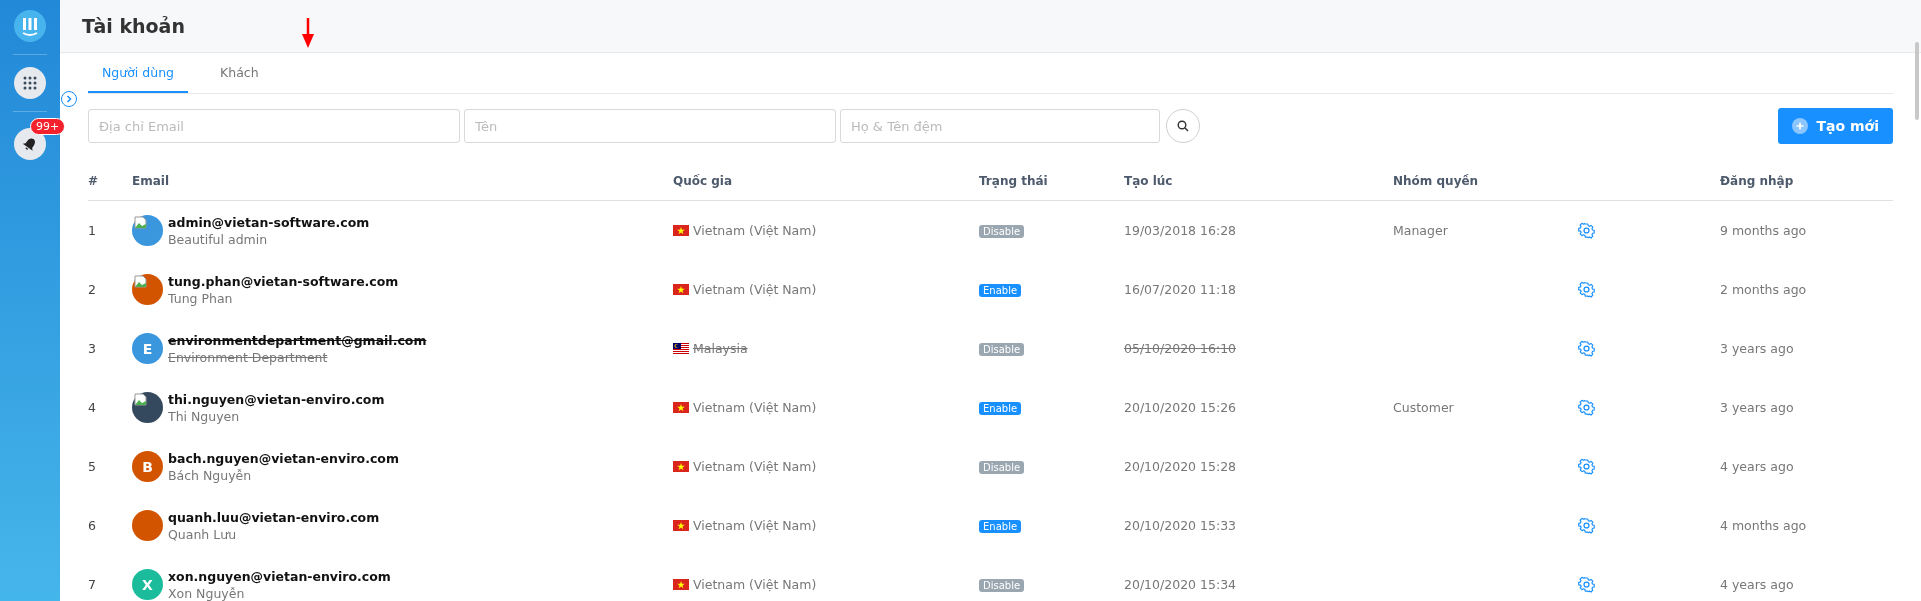  What do you see at coordinates (92, 525) in the screenshot?
I see `row-number: 6` at bounding box center [92, 525].